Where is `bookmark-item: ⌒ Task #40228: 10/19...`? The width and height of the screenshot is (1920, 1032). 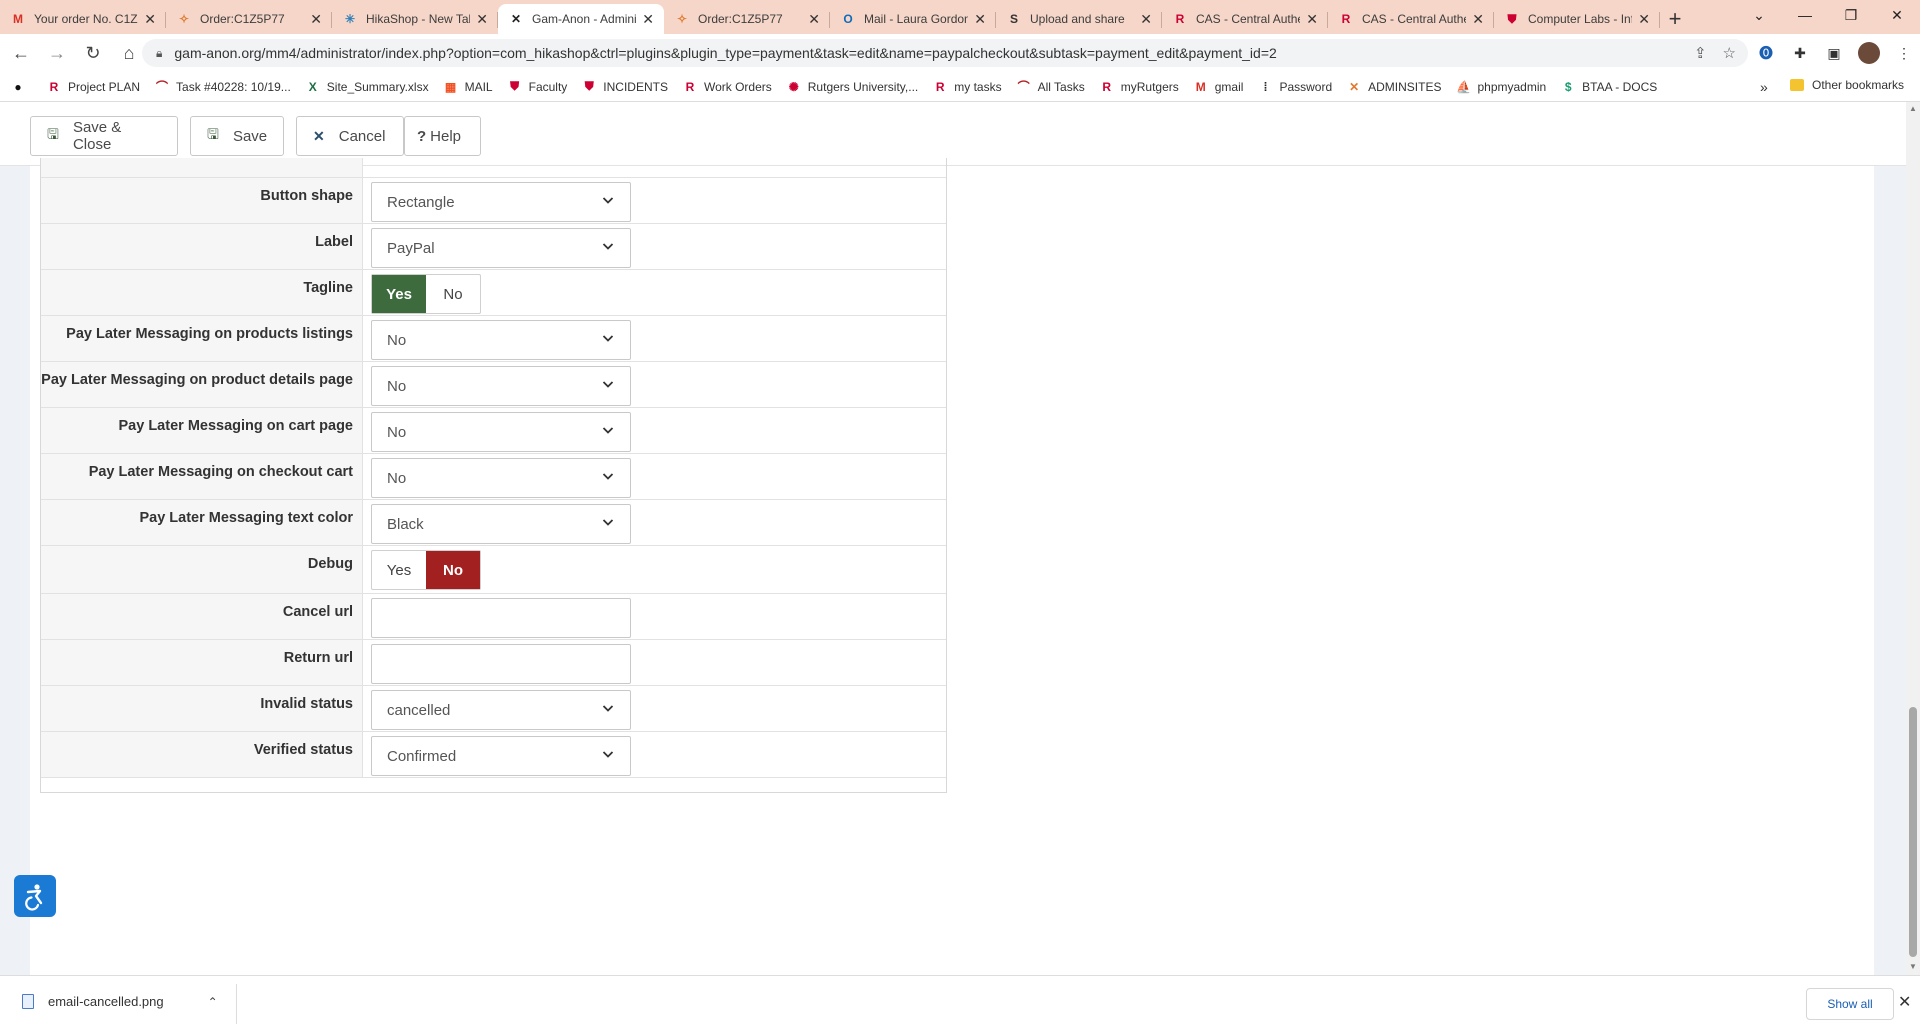
bookmark-item: ⌒ Task #40228: 10/19... is located at coordinates (222, 87).